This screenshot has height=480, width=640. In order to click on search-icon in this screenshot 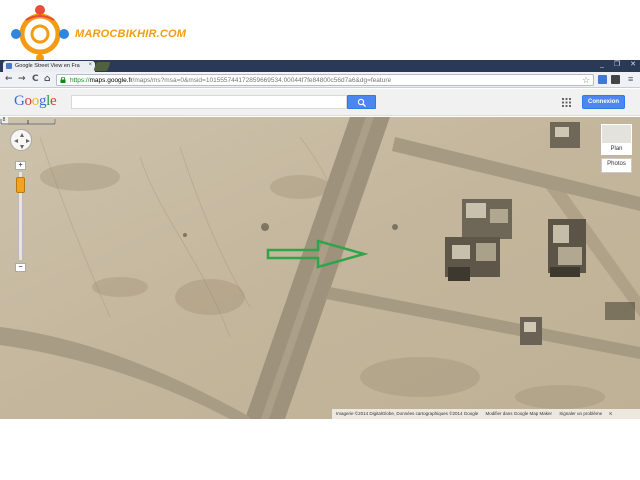, I will do `click(361, 102)`.